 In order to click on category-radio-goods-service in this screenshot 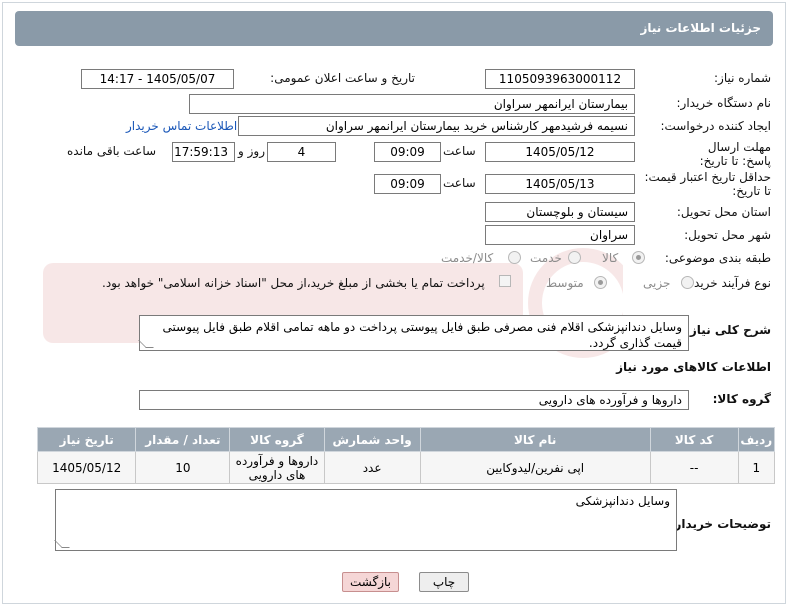, I will do `click(514, 257)`.